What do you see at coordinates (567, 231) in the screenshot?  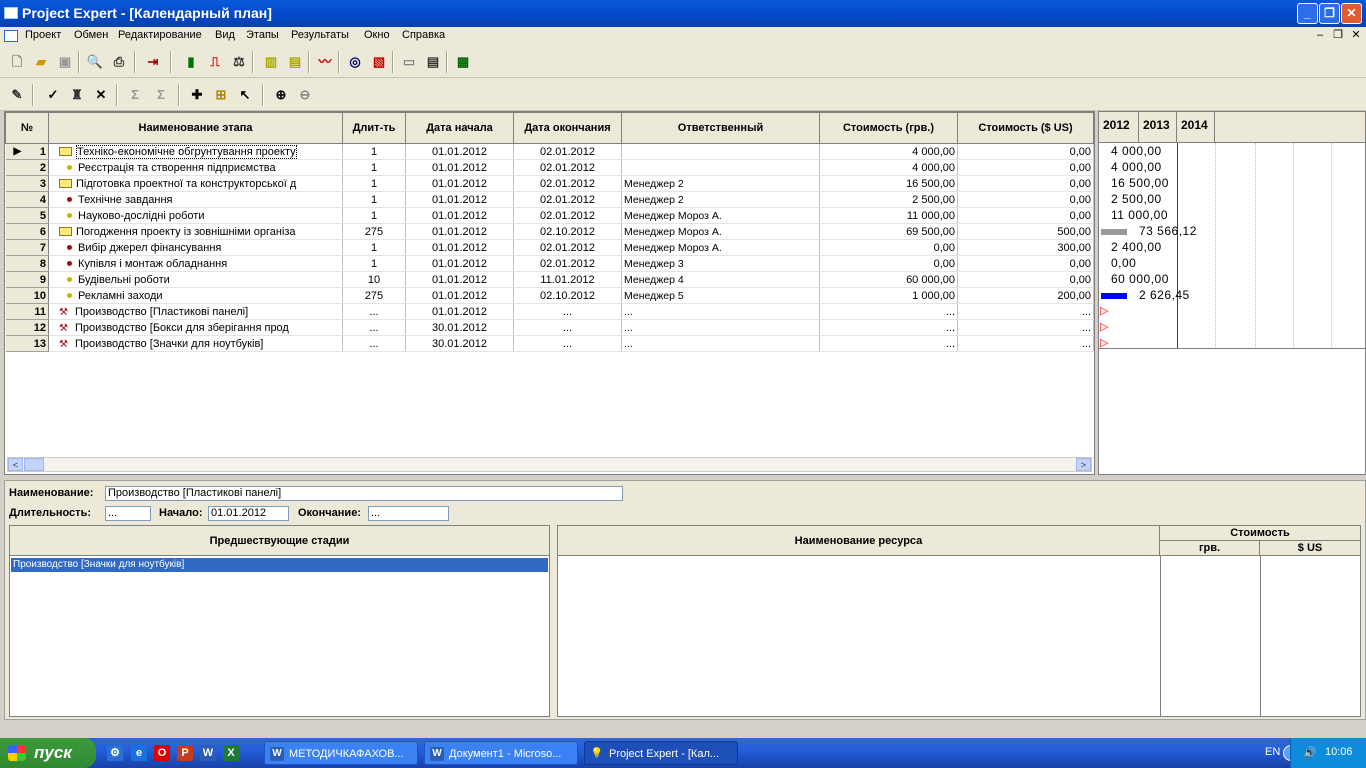 I see `end-date-cell: 02.10.2012` at bounding box center [567, 231].